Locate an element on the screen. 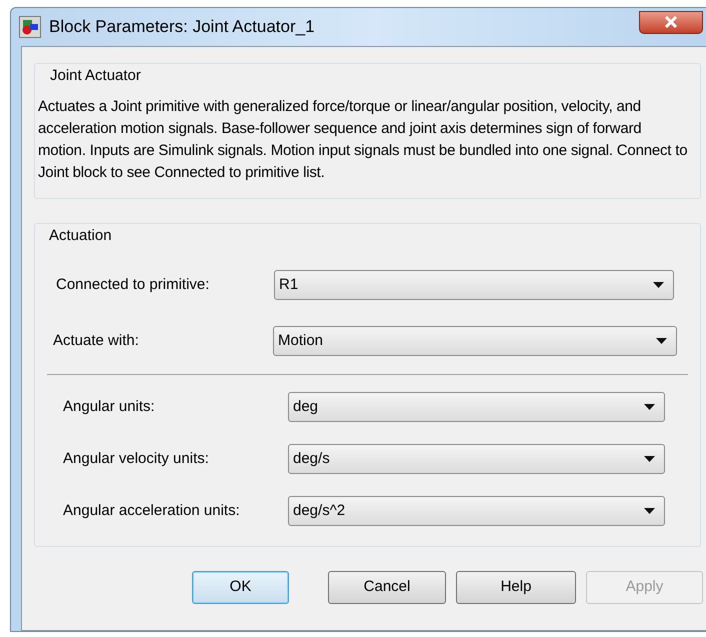 This screenshot has width=706, height=637. close-button is located at coordinates (671, 22).